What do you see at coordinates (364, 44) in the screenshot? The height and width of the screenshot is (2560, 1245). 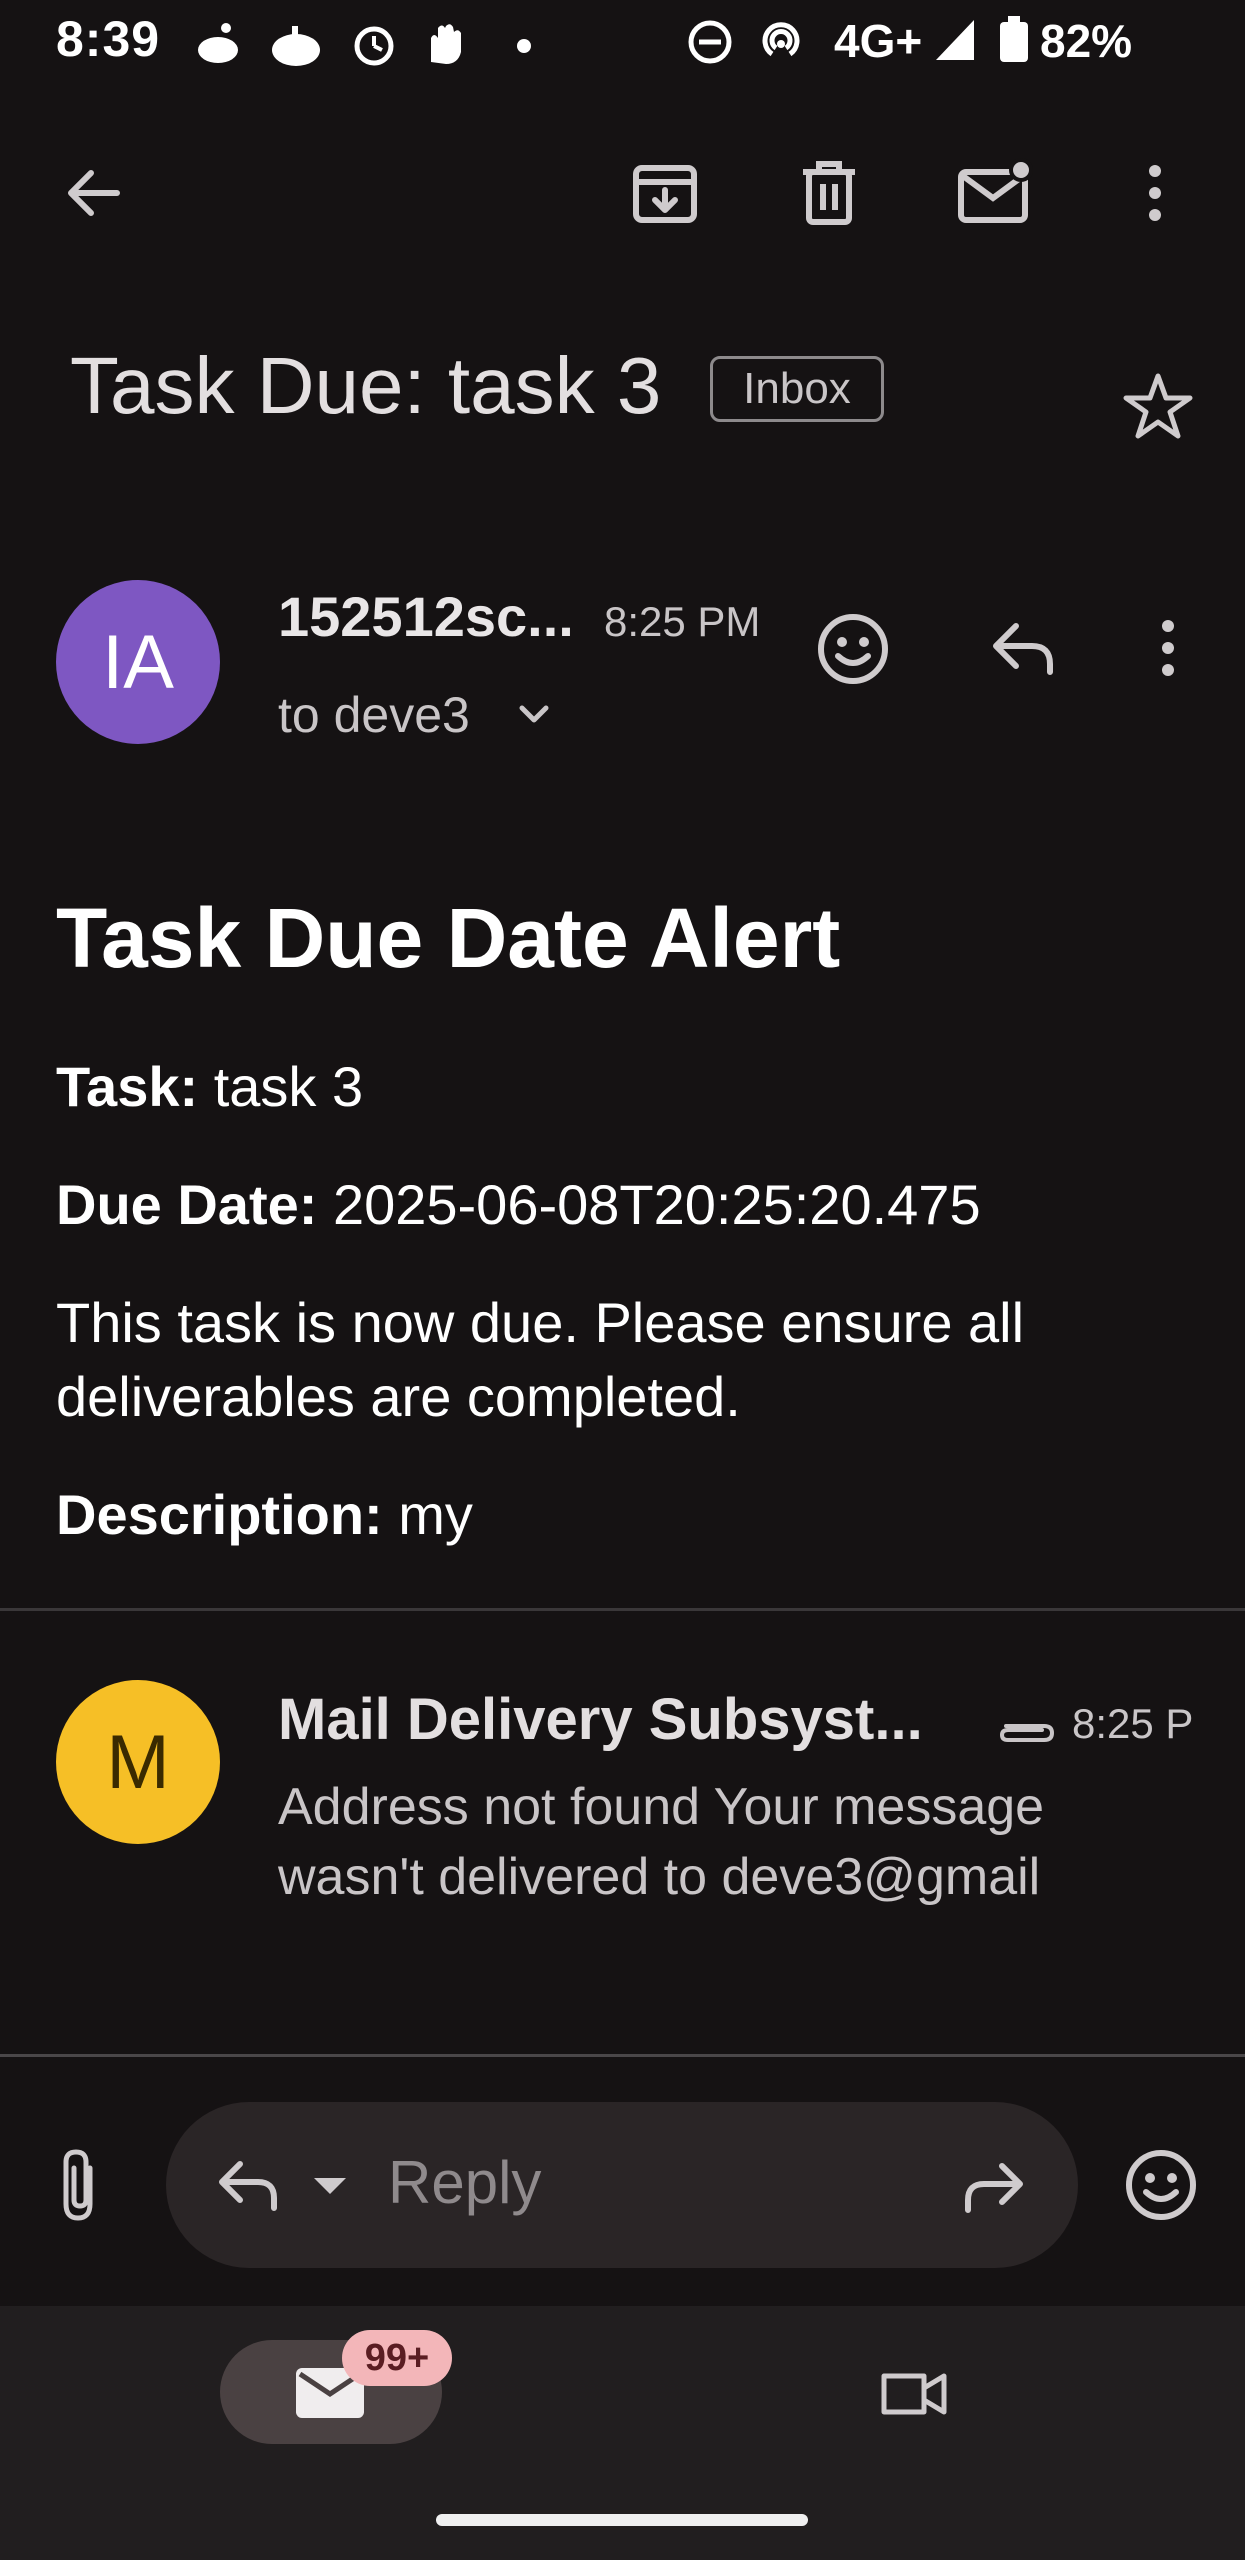 I see `notification-icons` at bounding box center [364, 44].